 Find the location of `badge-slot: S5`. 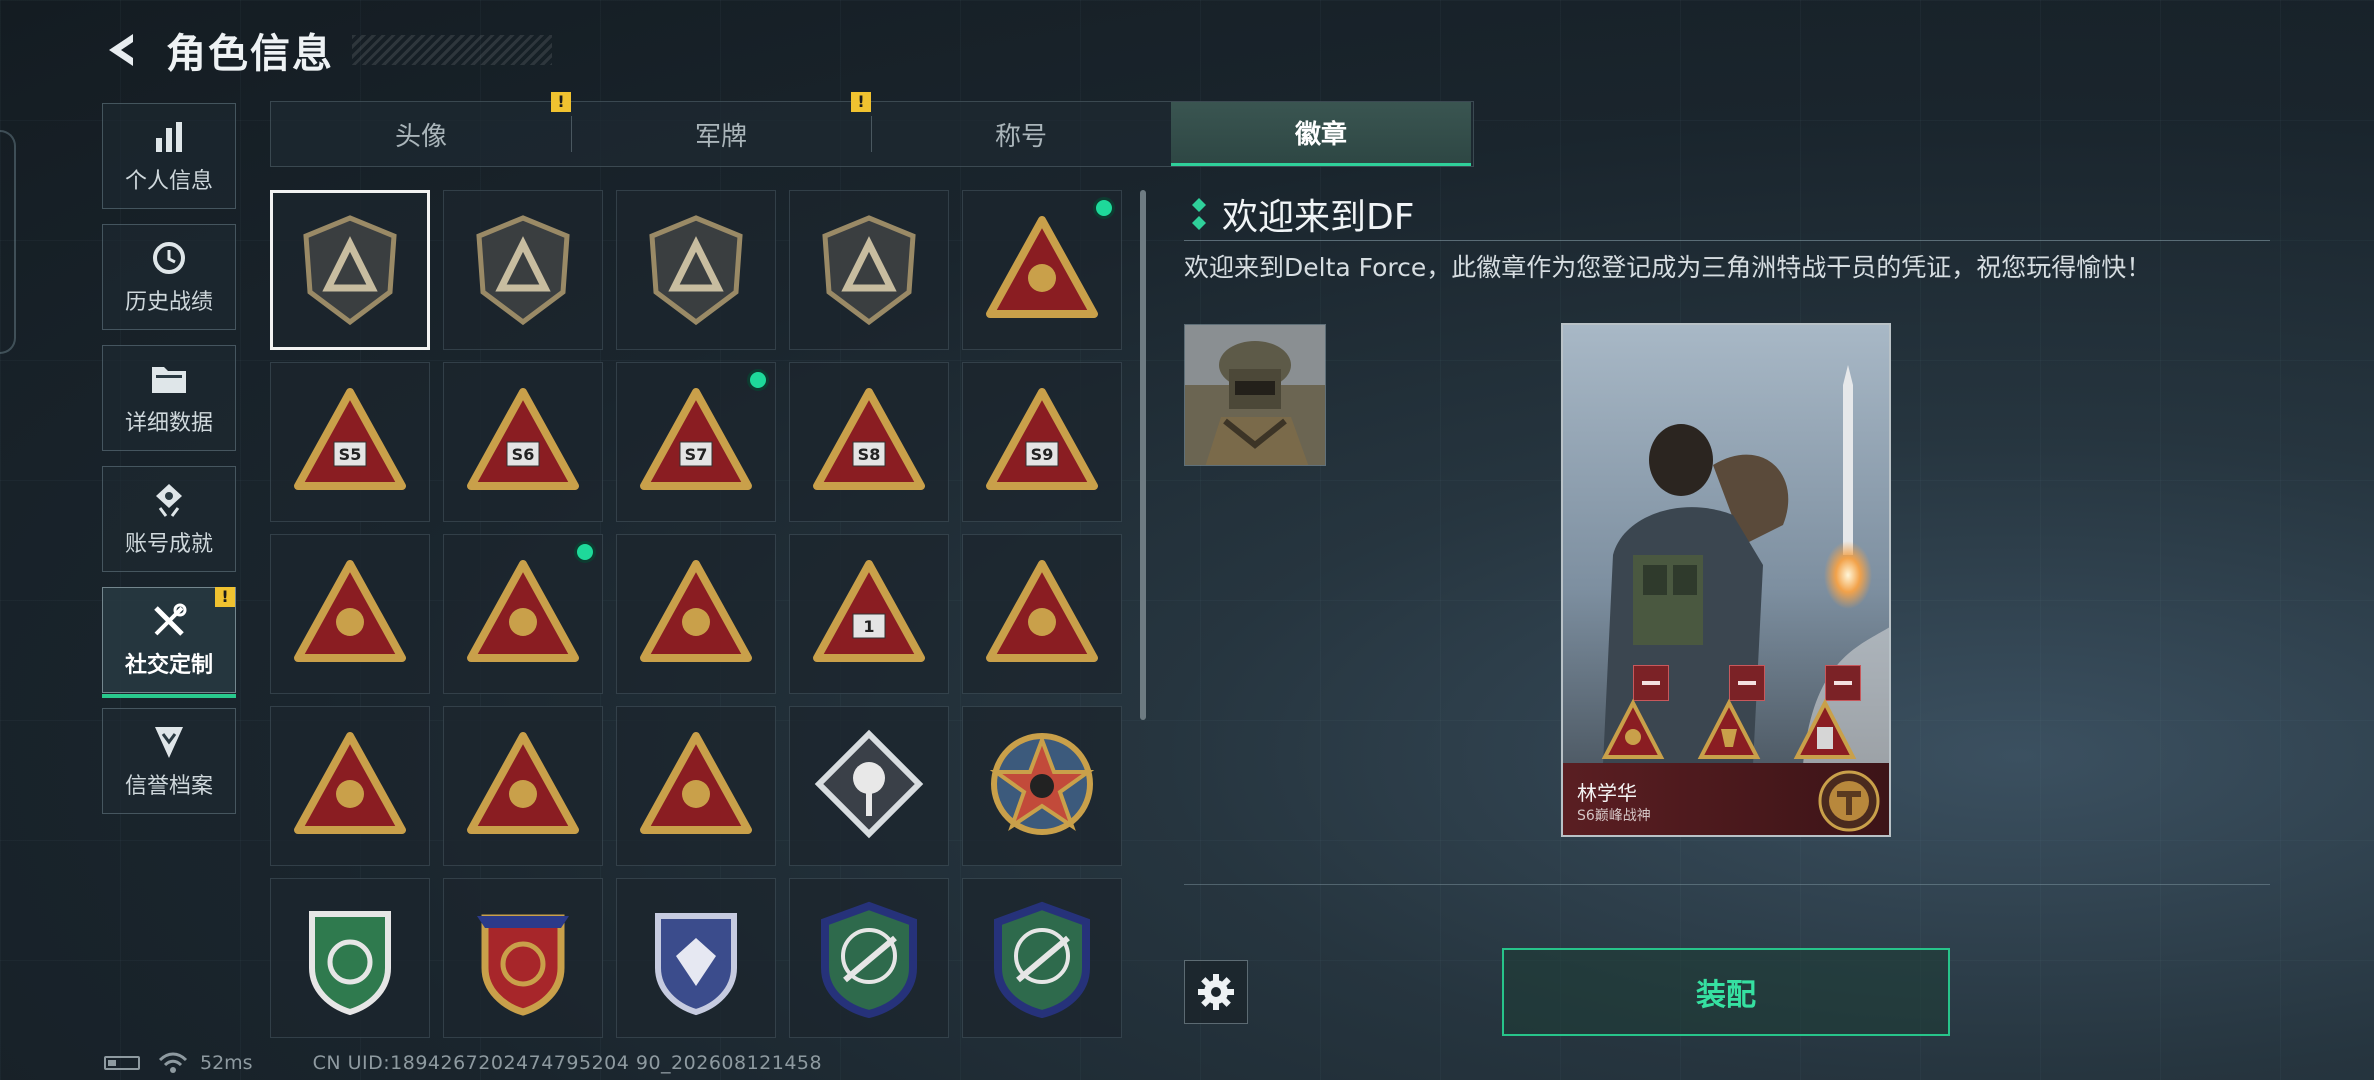

badge-slot: S5 is located at coordinates (350, 442).